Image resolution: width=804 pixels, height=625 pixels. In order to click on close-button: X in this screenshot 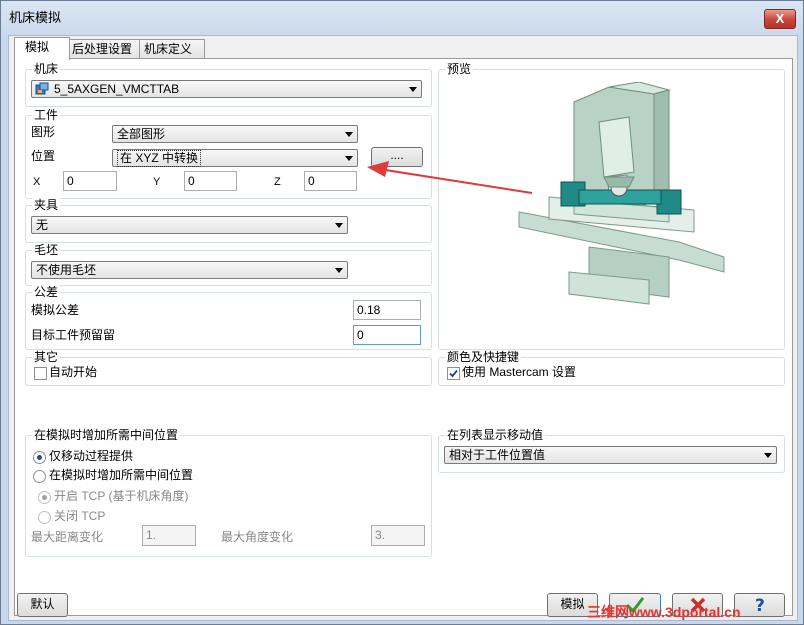, I will do `click(780, 19)`.